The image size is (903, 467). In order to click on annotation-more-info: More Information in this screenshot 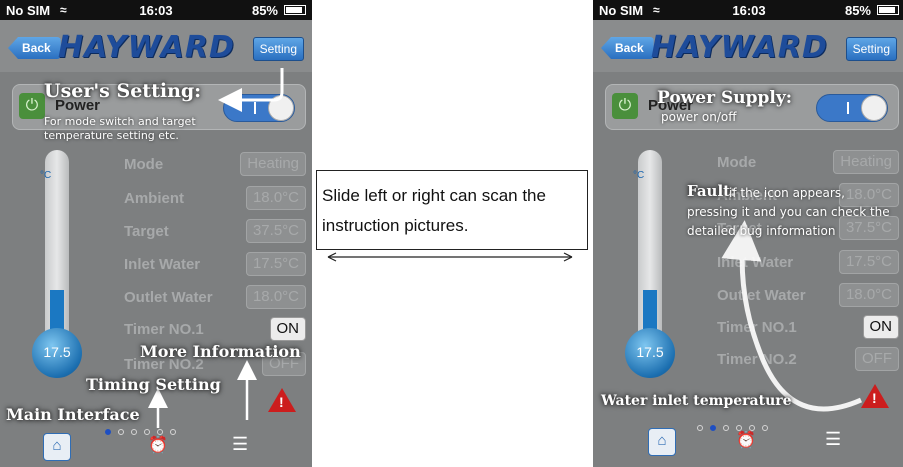, I will do `click(220, 351)`.